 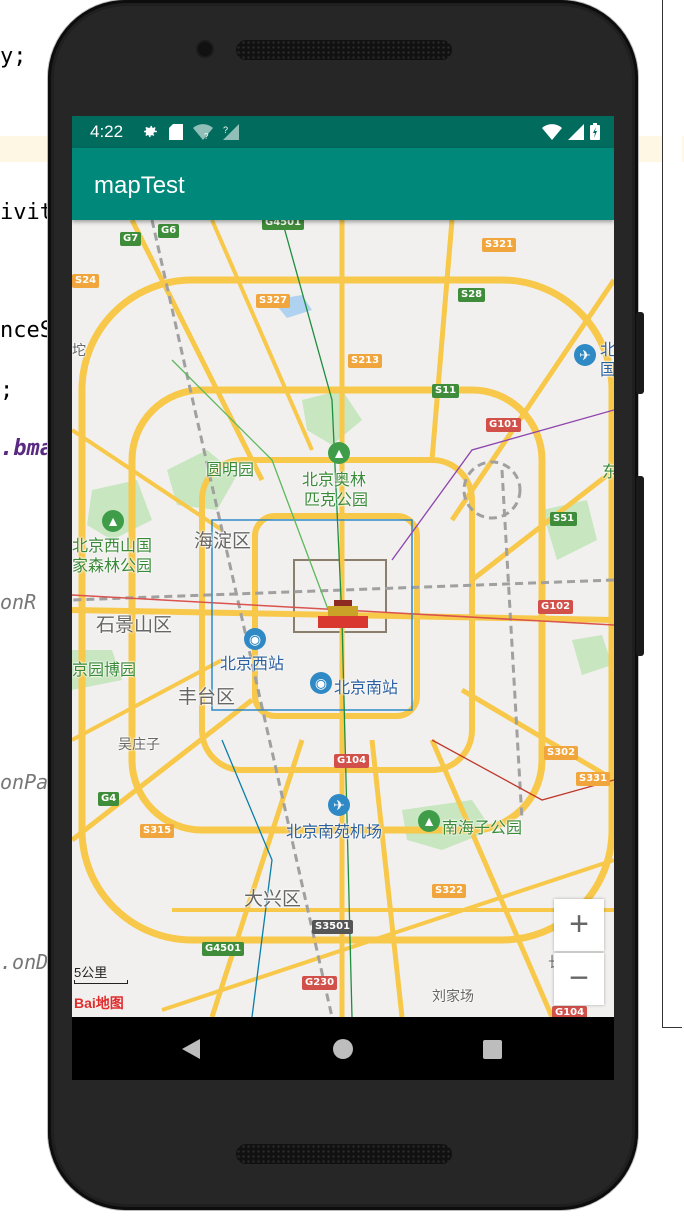 What do you see at coordinates (576, 131) in the screenshot?
I see `signal-icon` at bounding box center [576, 131].